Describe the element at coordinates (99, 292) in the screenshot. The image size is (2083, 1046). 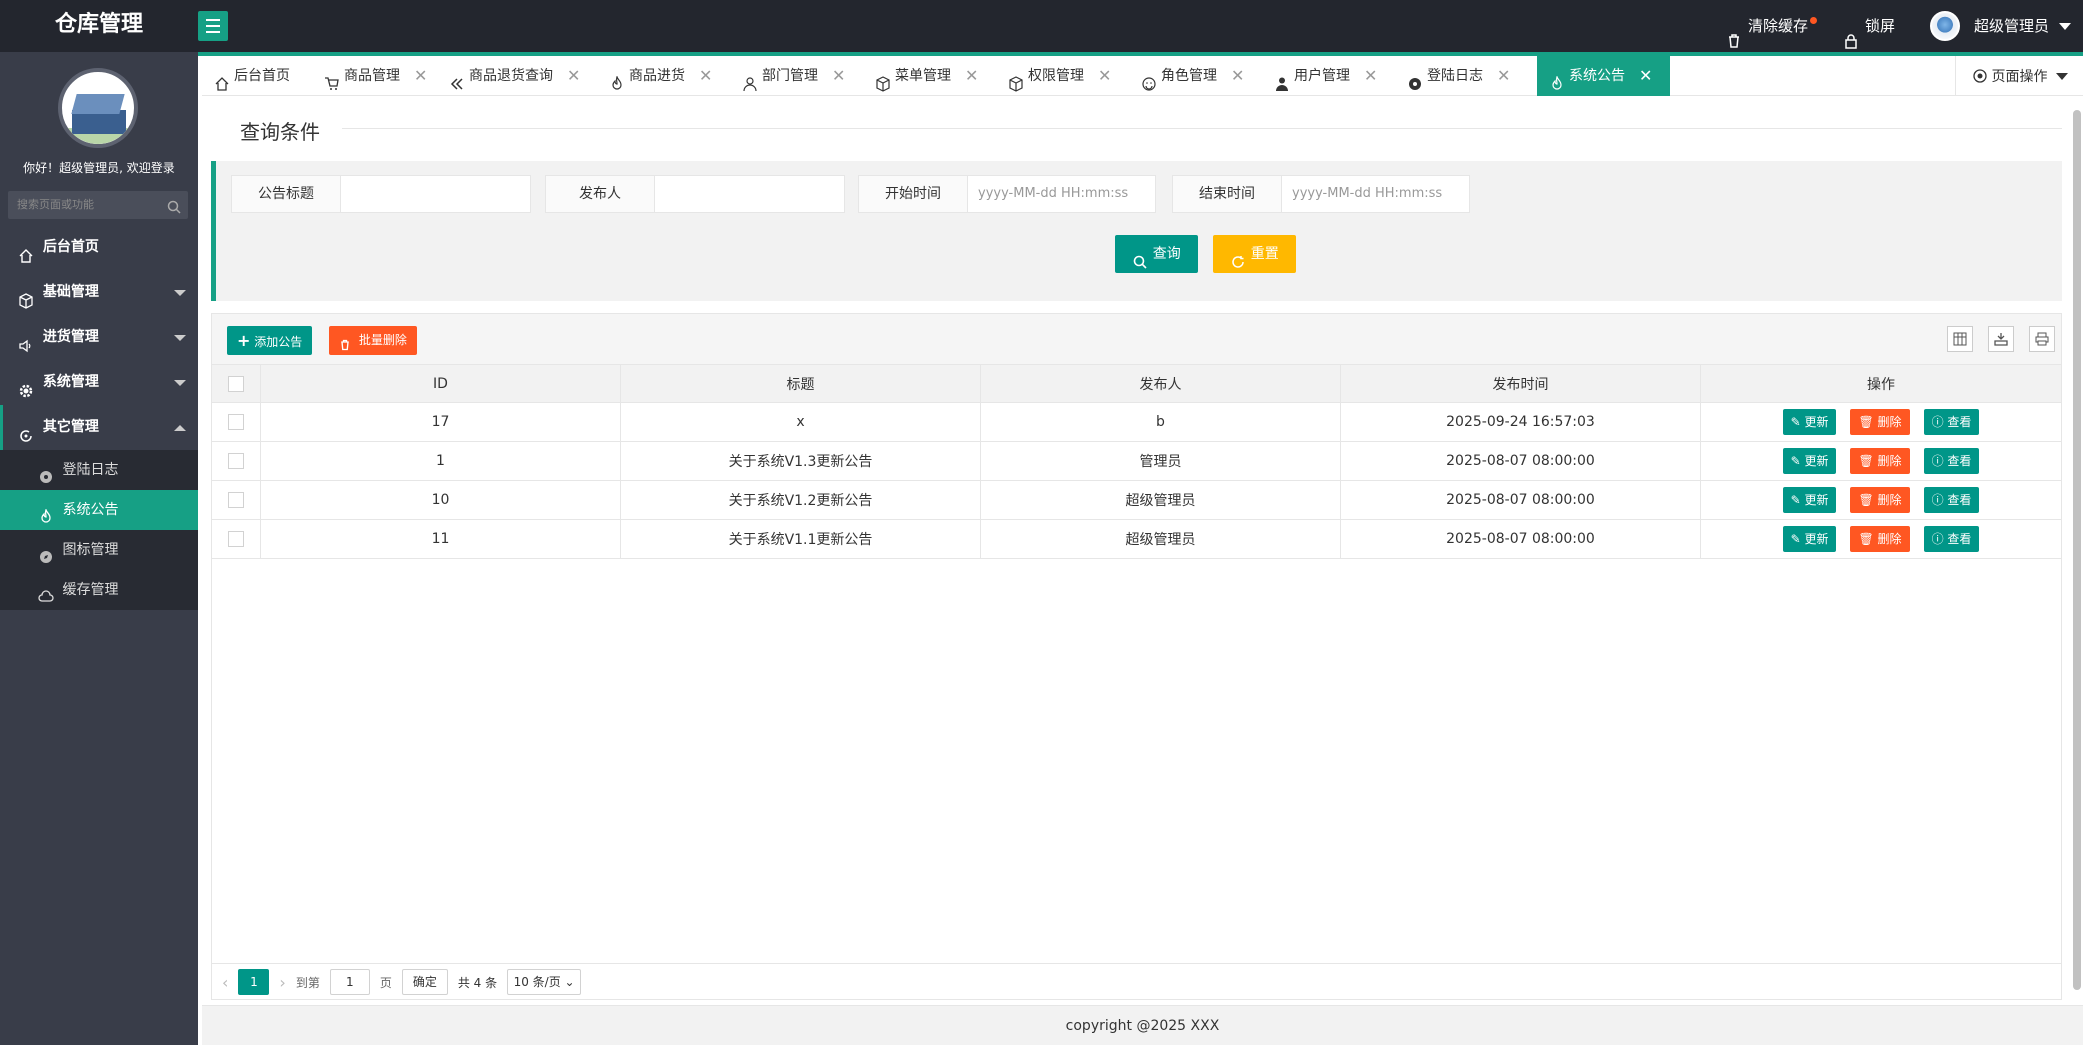
I see `sidebar-item-basic: 基础管理` at that location.